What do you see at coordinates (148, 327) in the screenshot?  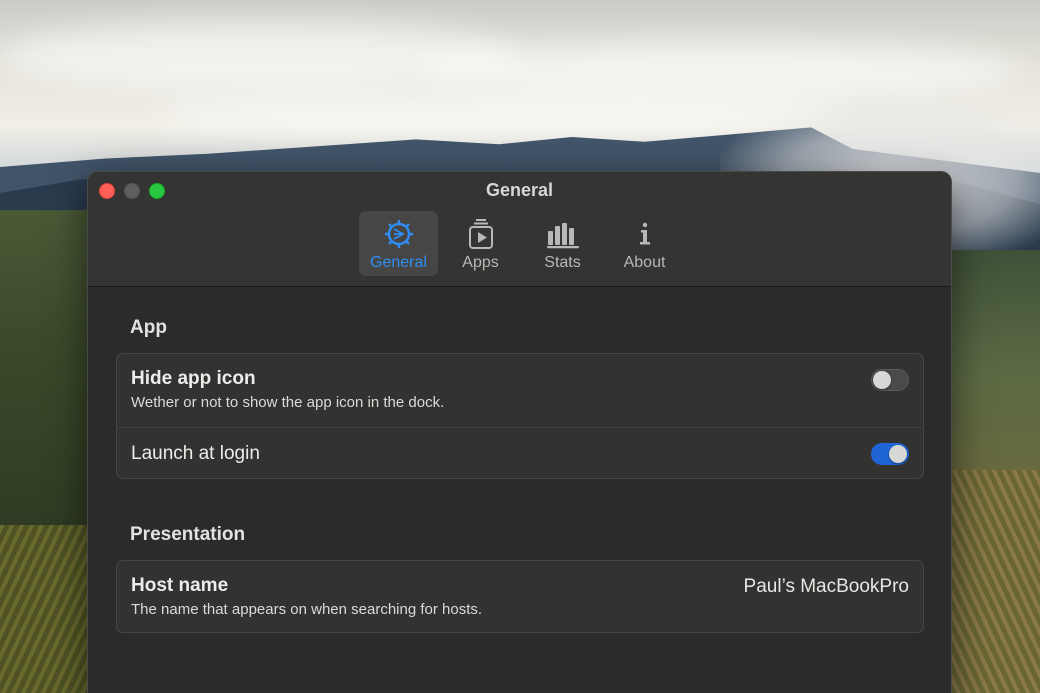 I see `section-title-app: App` at bounding box center [148, 327].